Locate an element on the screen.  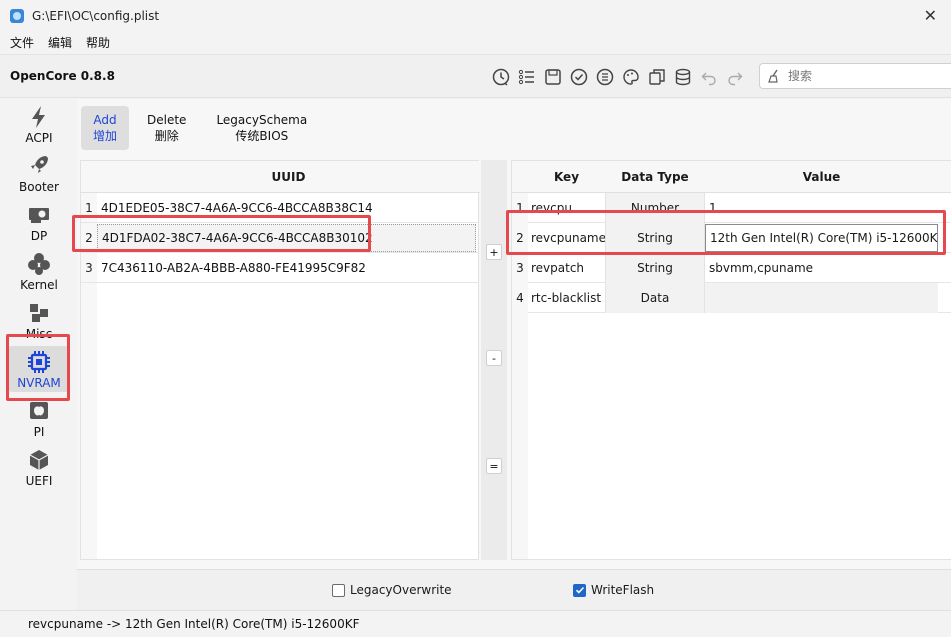
tab-label-en: Add is located at coordinates (105, 120).